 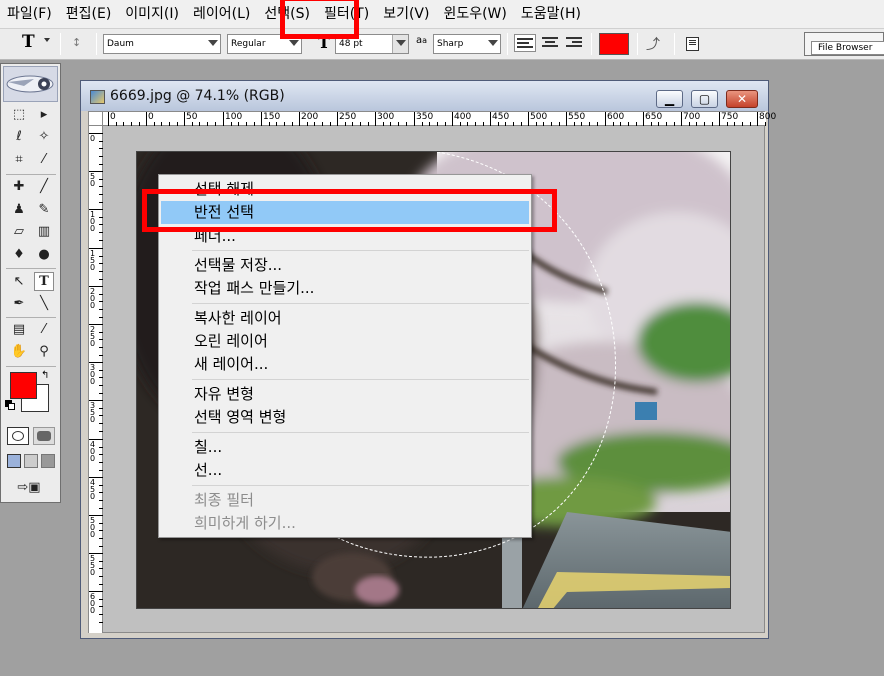 What do you see at coordinates (421, 45) in the screenshot?
I see `antialias-icon: aa` at bounding box center [421, 45].